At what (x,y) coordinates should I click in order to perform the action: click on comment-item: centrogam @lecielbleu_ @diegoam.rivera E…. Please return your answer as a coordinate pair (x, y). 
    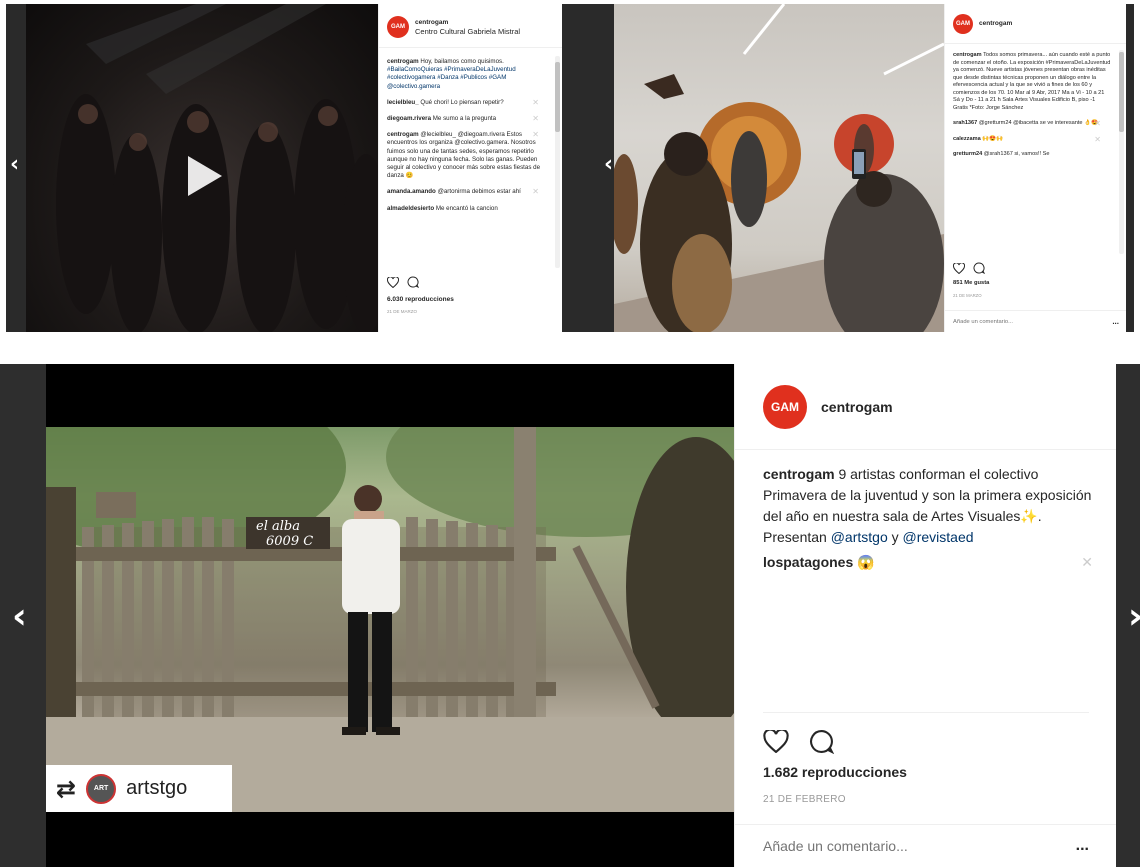
    Looking at the image, I should click on (468, 155).